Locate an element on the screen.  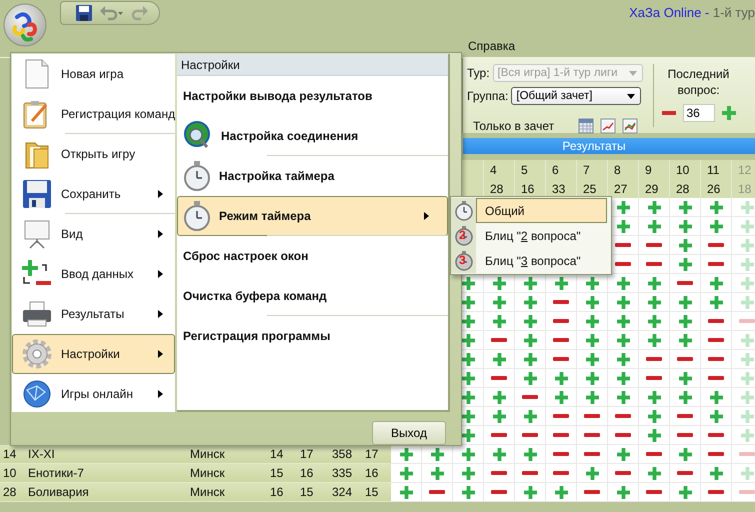
menu-item: Настройка таймера is located at coordinates (312, 176).